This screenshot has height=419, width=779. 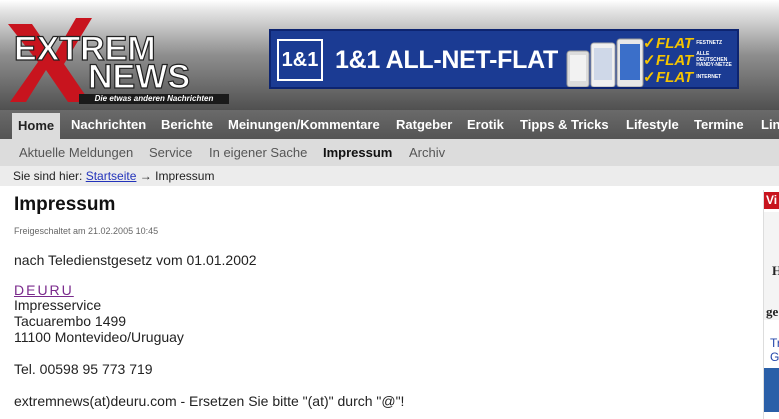 I want to click on flat-sub: ALLE DEUTSCHEN HANDY-NETZE, so click(x=714, y=60).